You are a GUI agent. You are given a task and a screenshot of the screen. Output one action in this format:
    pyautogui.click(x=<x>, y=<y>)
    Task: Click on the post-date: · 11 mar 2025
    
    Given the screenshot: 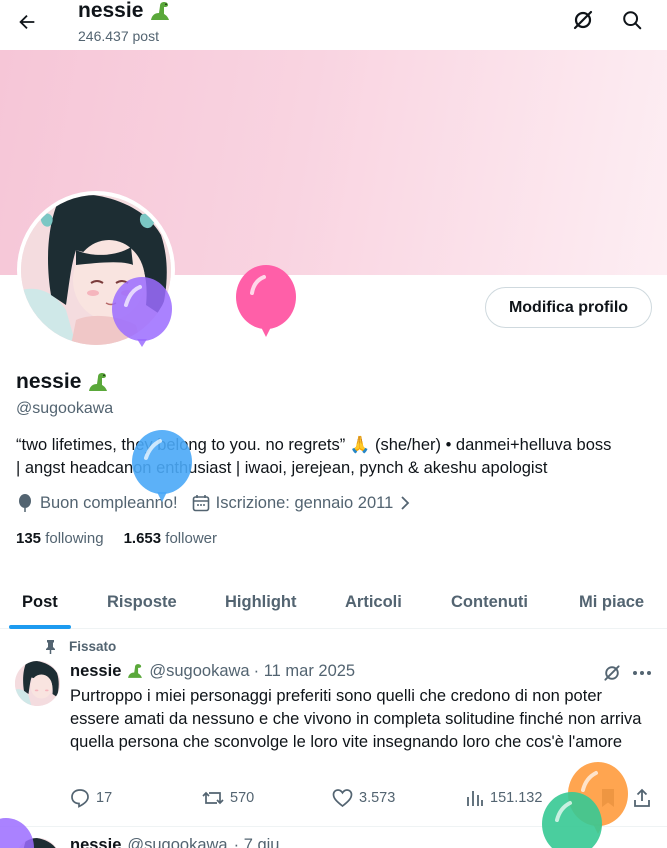 What is the action you would take?
    pyautogui.click(x=305, y=671)
    